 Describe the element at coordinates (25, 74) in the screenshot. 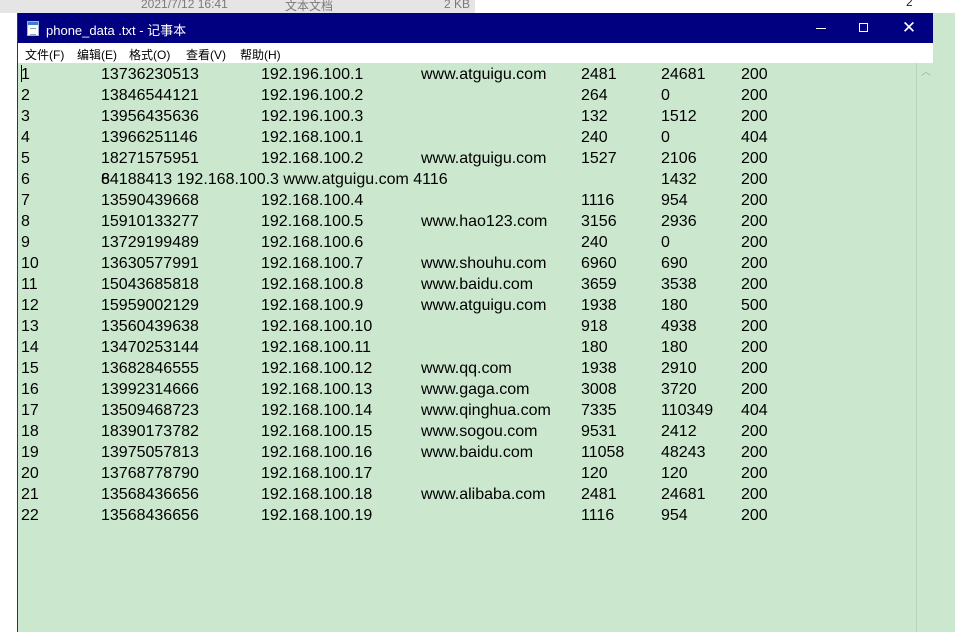

I see `line-field: 1` at that location.